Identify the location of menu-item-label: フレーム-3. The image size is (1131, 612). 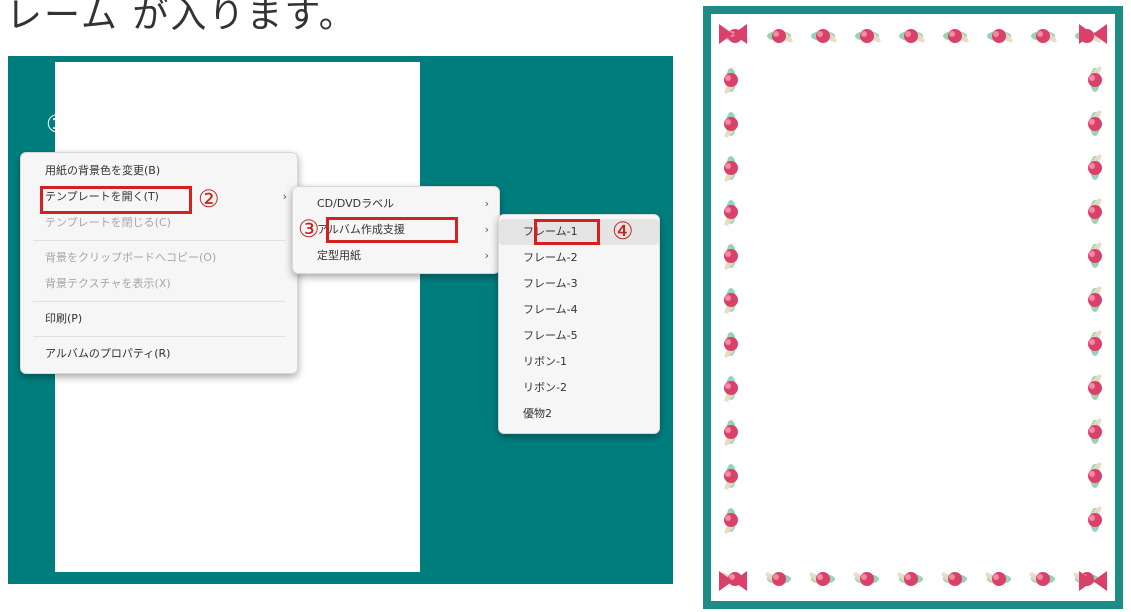
(550, 283).